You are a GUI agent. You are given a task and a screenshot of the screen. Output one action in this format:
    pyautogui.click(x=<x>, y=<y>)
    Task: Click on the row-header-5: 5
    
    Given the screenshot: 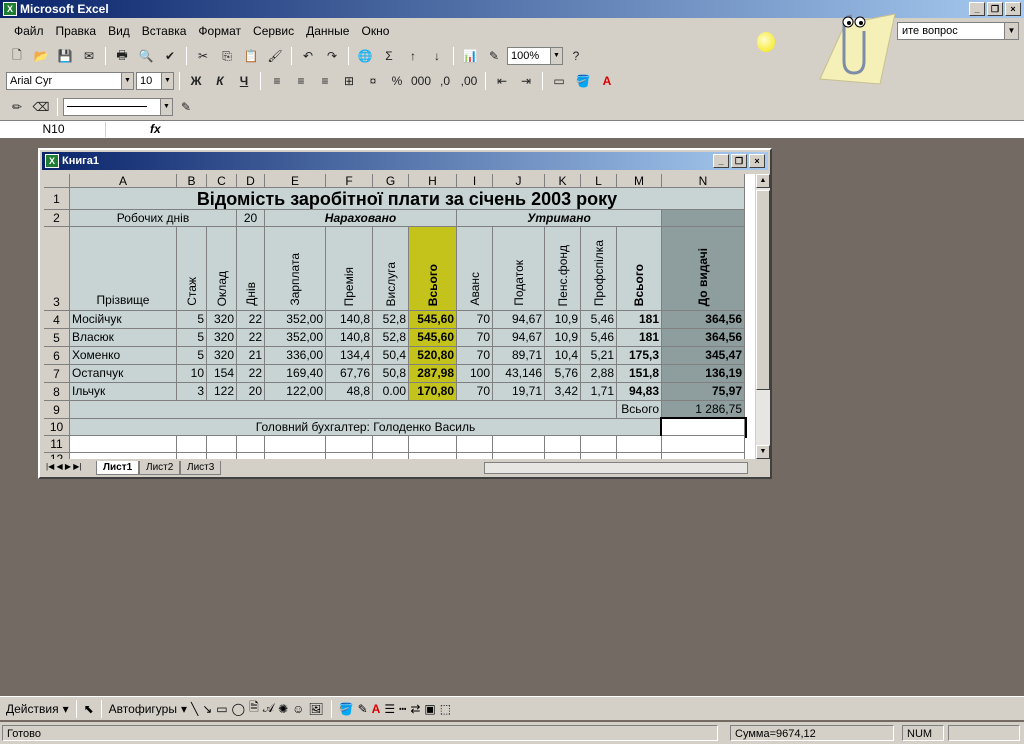 What is the action you would take?
    pyautogui.click(x=57, y=338)
    